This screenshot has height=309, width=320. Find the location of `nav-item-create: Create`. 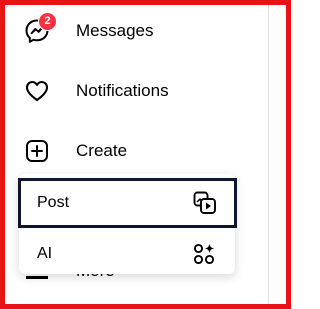

nav-item-create: Create is located at coordinates (134, 151).